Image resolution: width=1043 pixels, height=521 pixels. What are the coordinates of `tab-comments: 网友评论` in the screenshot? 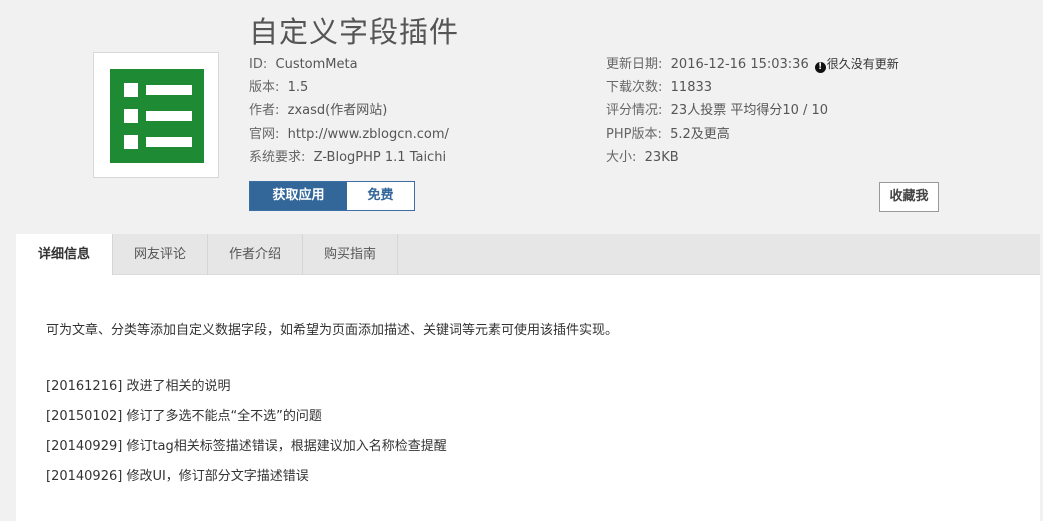 It's located at (160, 254).